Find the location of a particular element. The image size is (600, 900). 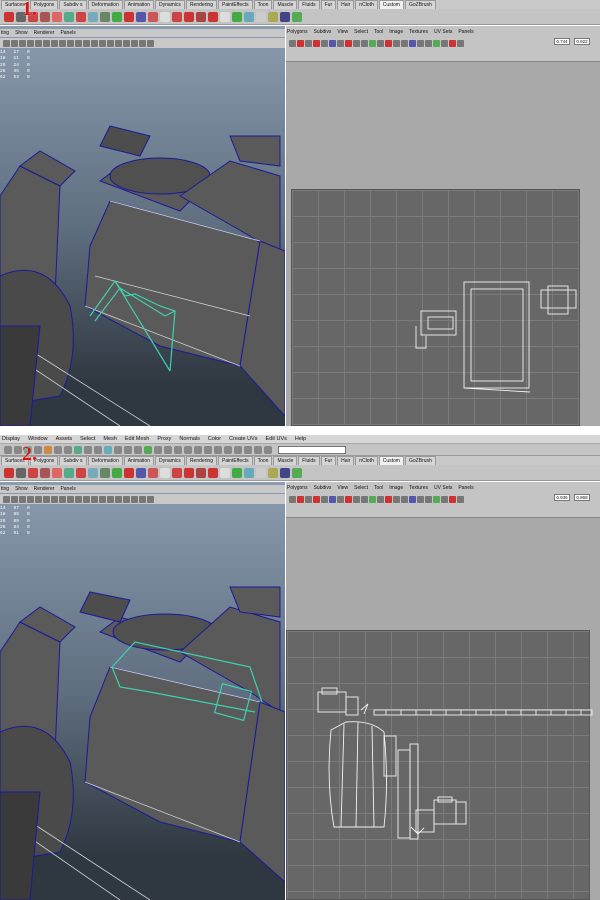

menu-select: Select is located at coordinates (87, 439).